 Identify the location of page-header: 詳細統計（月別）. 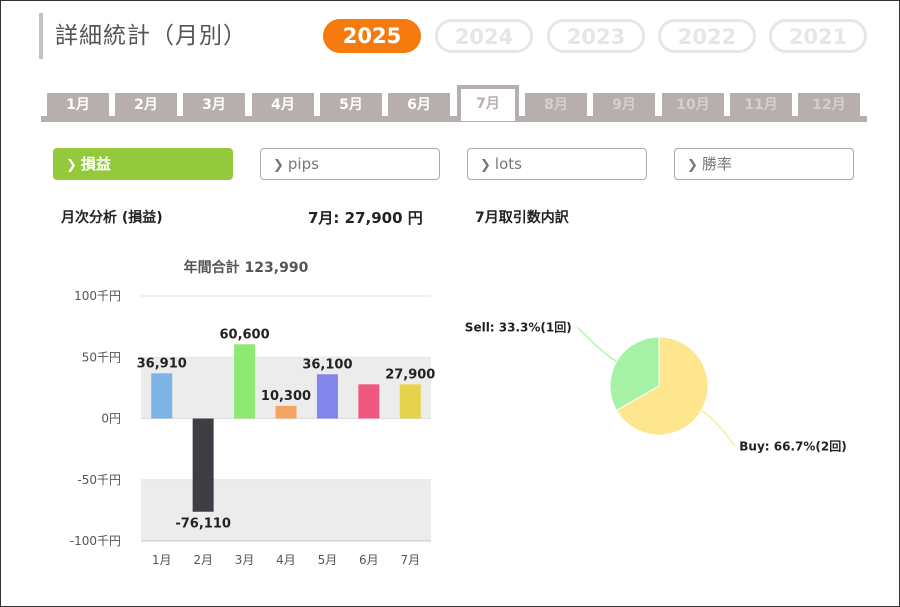
(143, 36).